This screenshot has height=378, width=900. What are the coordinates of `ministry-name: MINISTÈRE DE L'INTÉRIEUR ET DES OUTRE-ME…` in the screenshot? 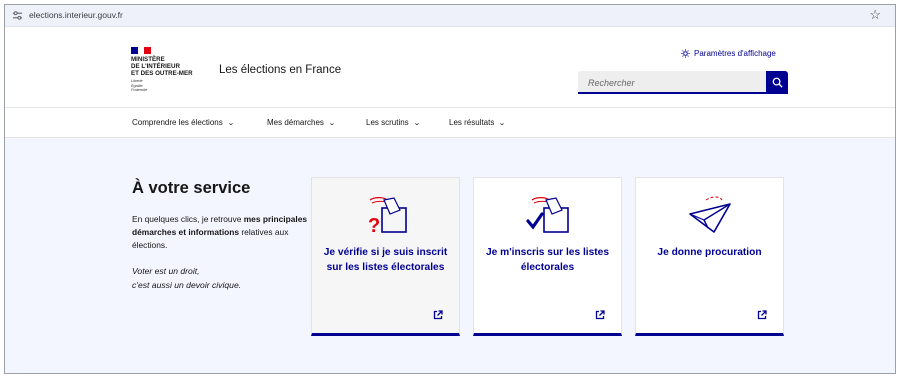 It's located at (162, 66).